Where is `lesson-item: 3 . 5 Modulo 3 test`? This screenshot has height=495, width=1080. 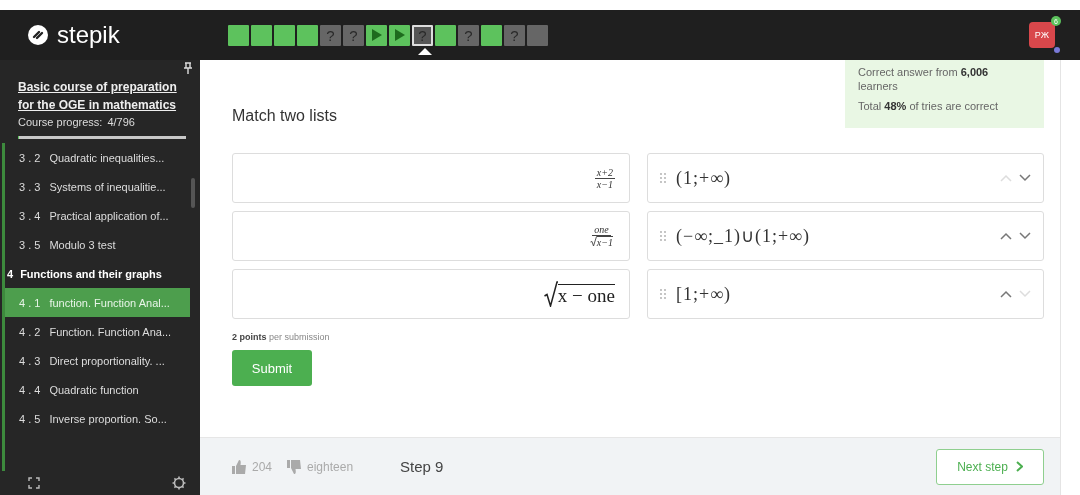 lesson-item: 3 . 5 Modulo 3 test is located at coordinates (97, 244).